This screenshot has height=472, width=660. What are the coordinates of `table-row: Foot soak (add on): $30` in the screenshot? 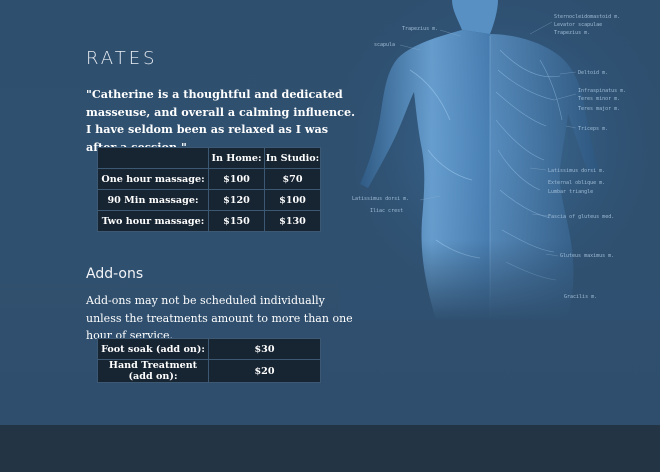 It's located at (209, 349).